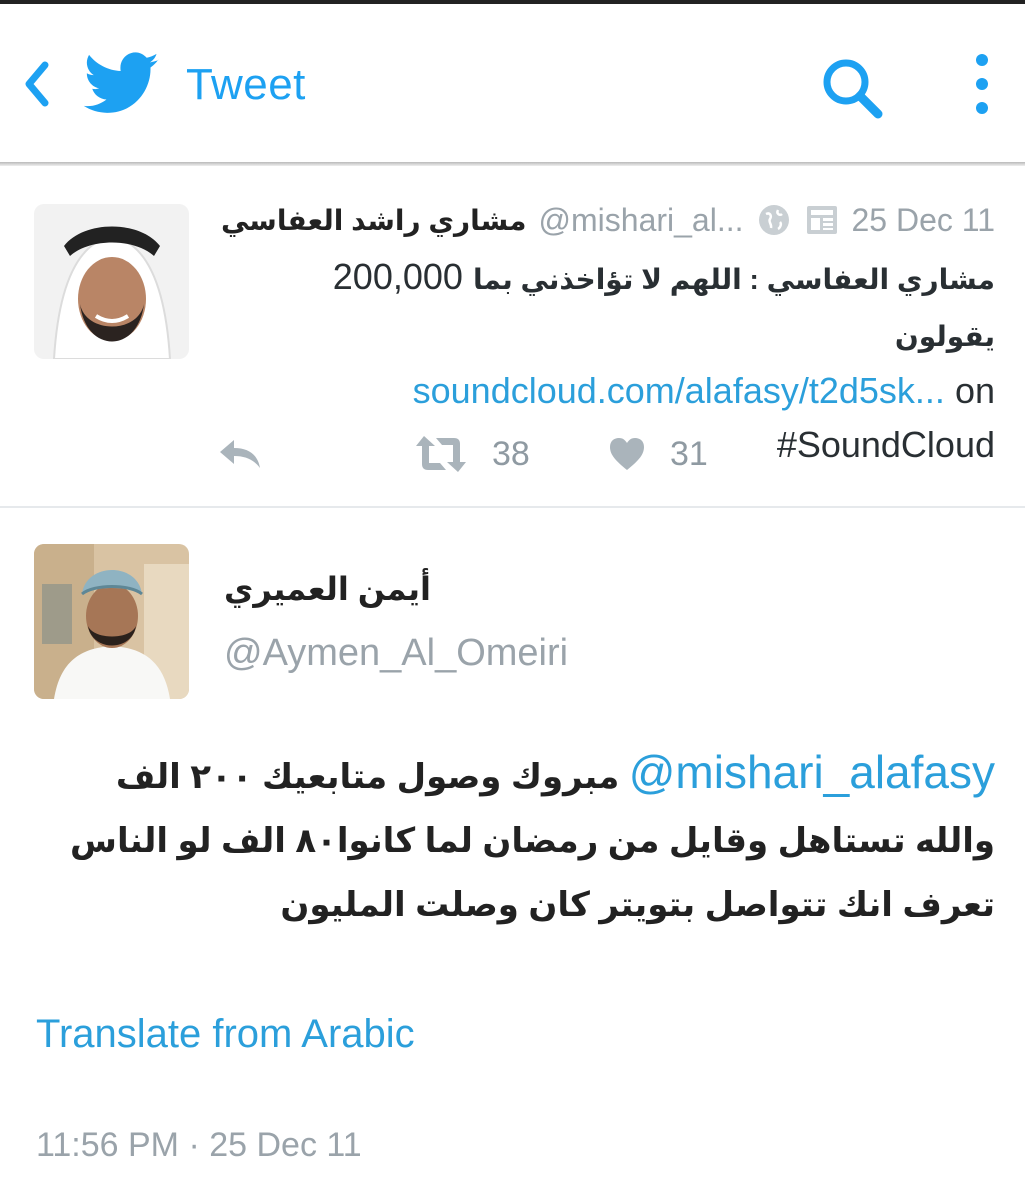 This screenshot has height=1200, width=1025. What do you see at coordinates (441, 454) in the screenshot?
I see `retweet-icon` at bounding box center [441, 454].